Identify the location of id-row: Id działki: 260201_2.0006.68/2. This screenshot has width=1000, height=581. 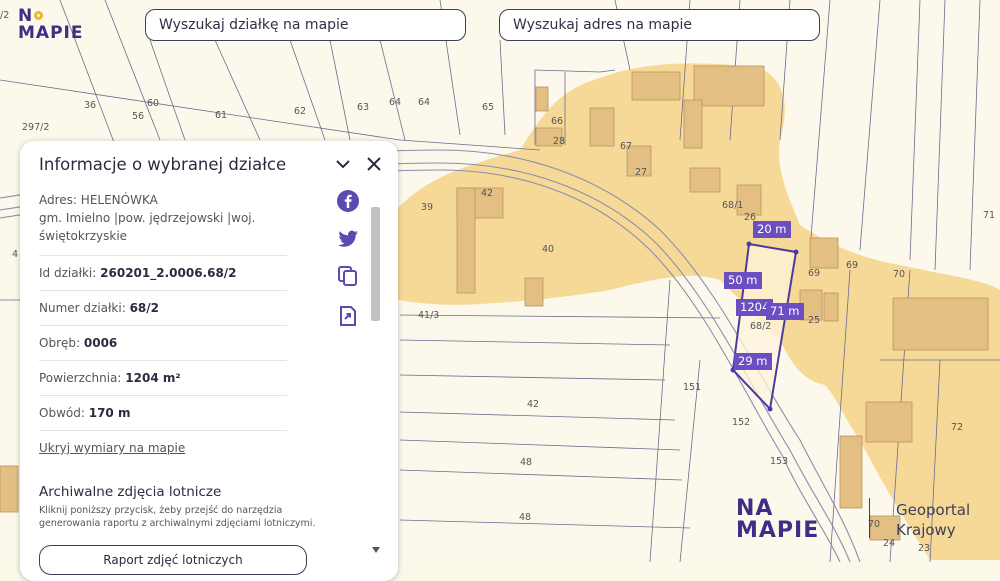
(163, 273).